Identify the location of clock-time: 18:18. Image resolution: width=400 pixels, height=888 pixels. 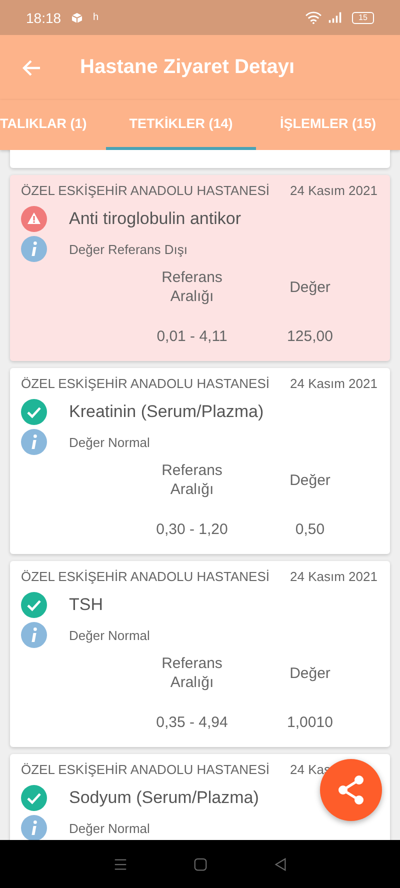
(44, 18).